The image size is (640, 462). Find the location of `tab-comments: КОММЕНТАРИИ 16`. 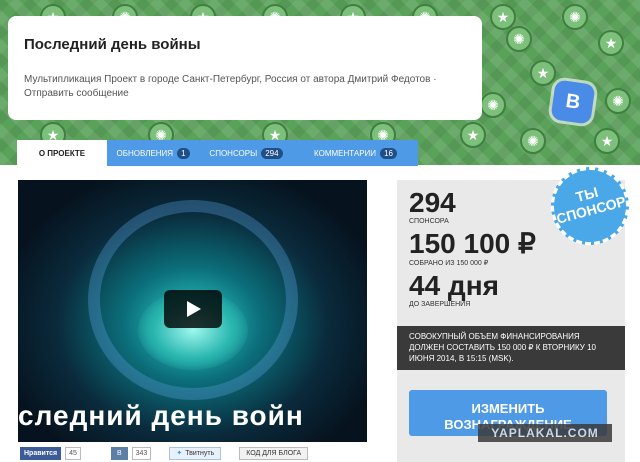

tab-comments: КОММЕНТАРИИ 16 is located at coordinates (355, 153).